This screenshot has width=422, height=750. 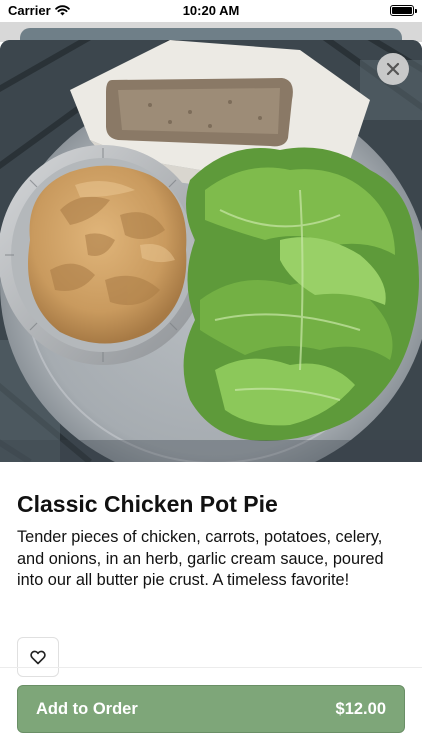 I want to click on status-bar: Carrier 10:20 AM, so click(x=211, y=11).